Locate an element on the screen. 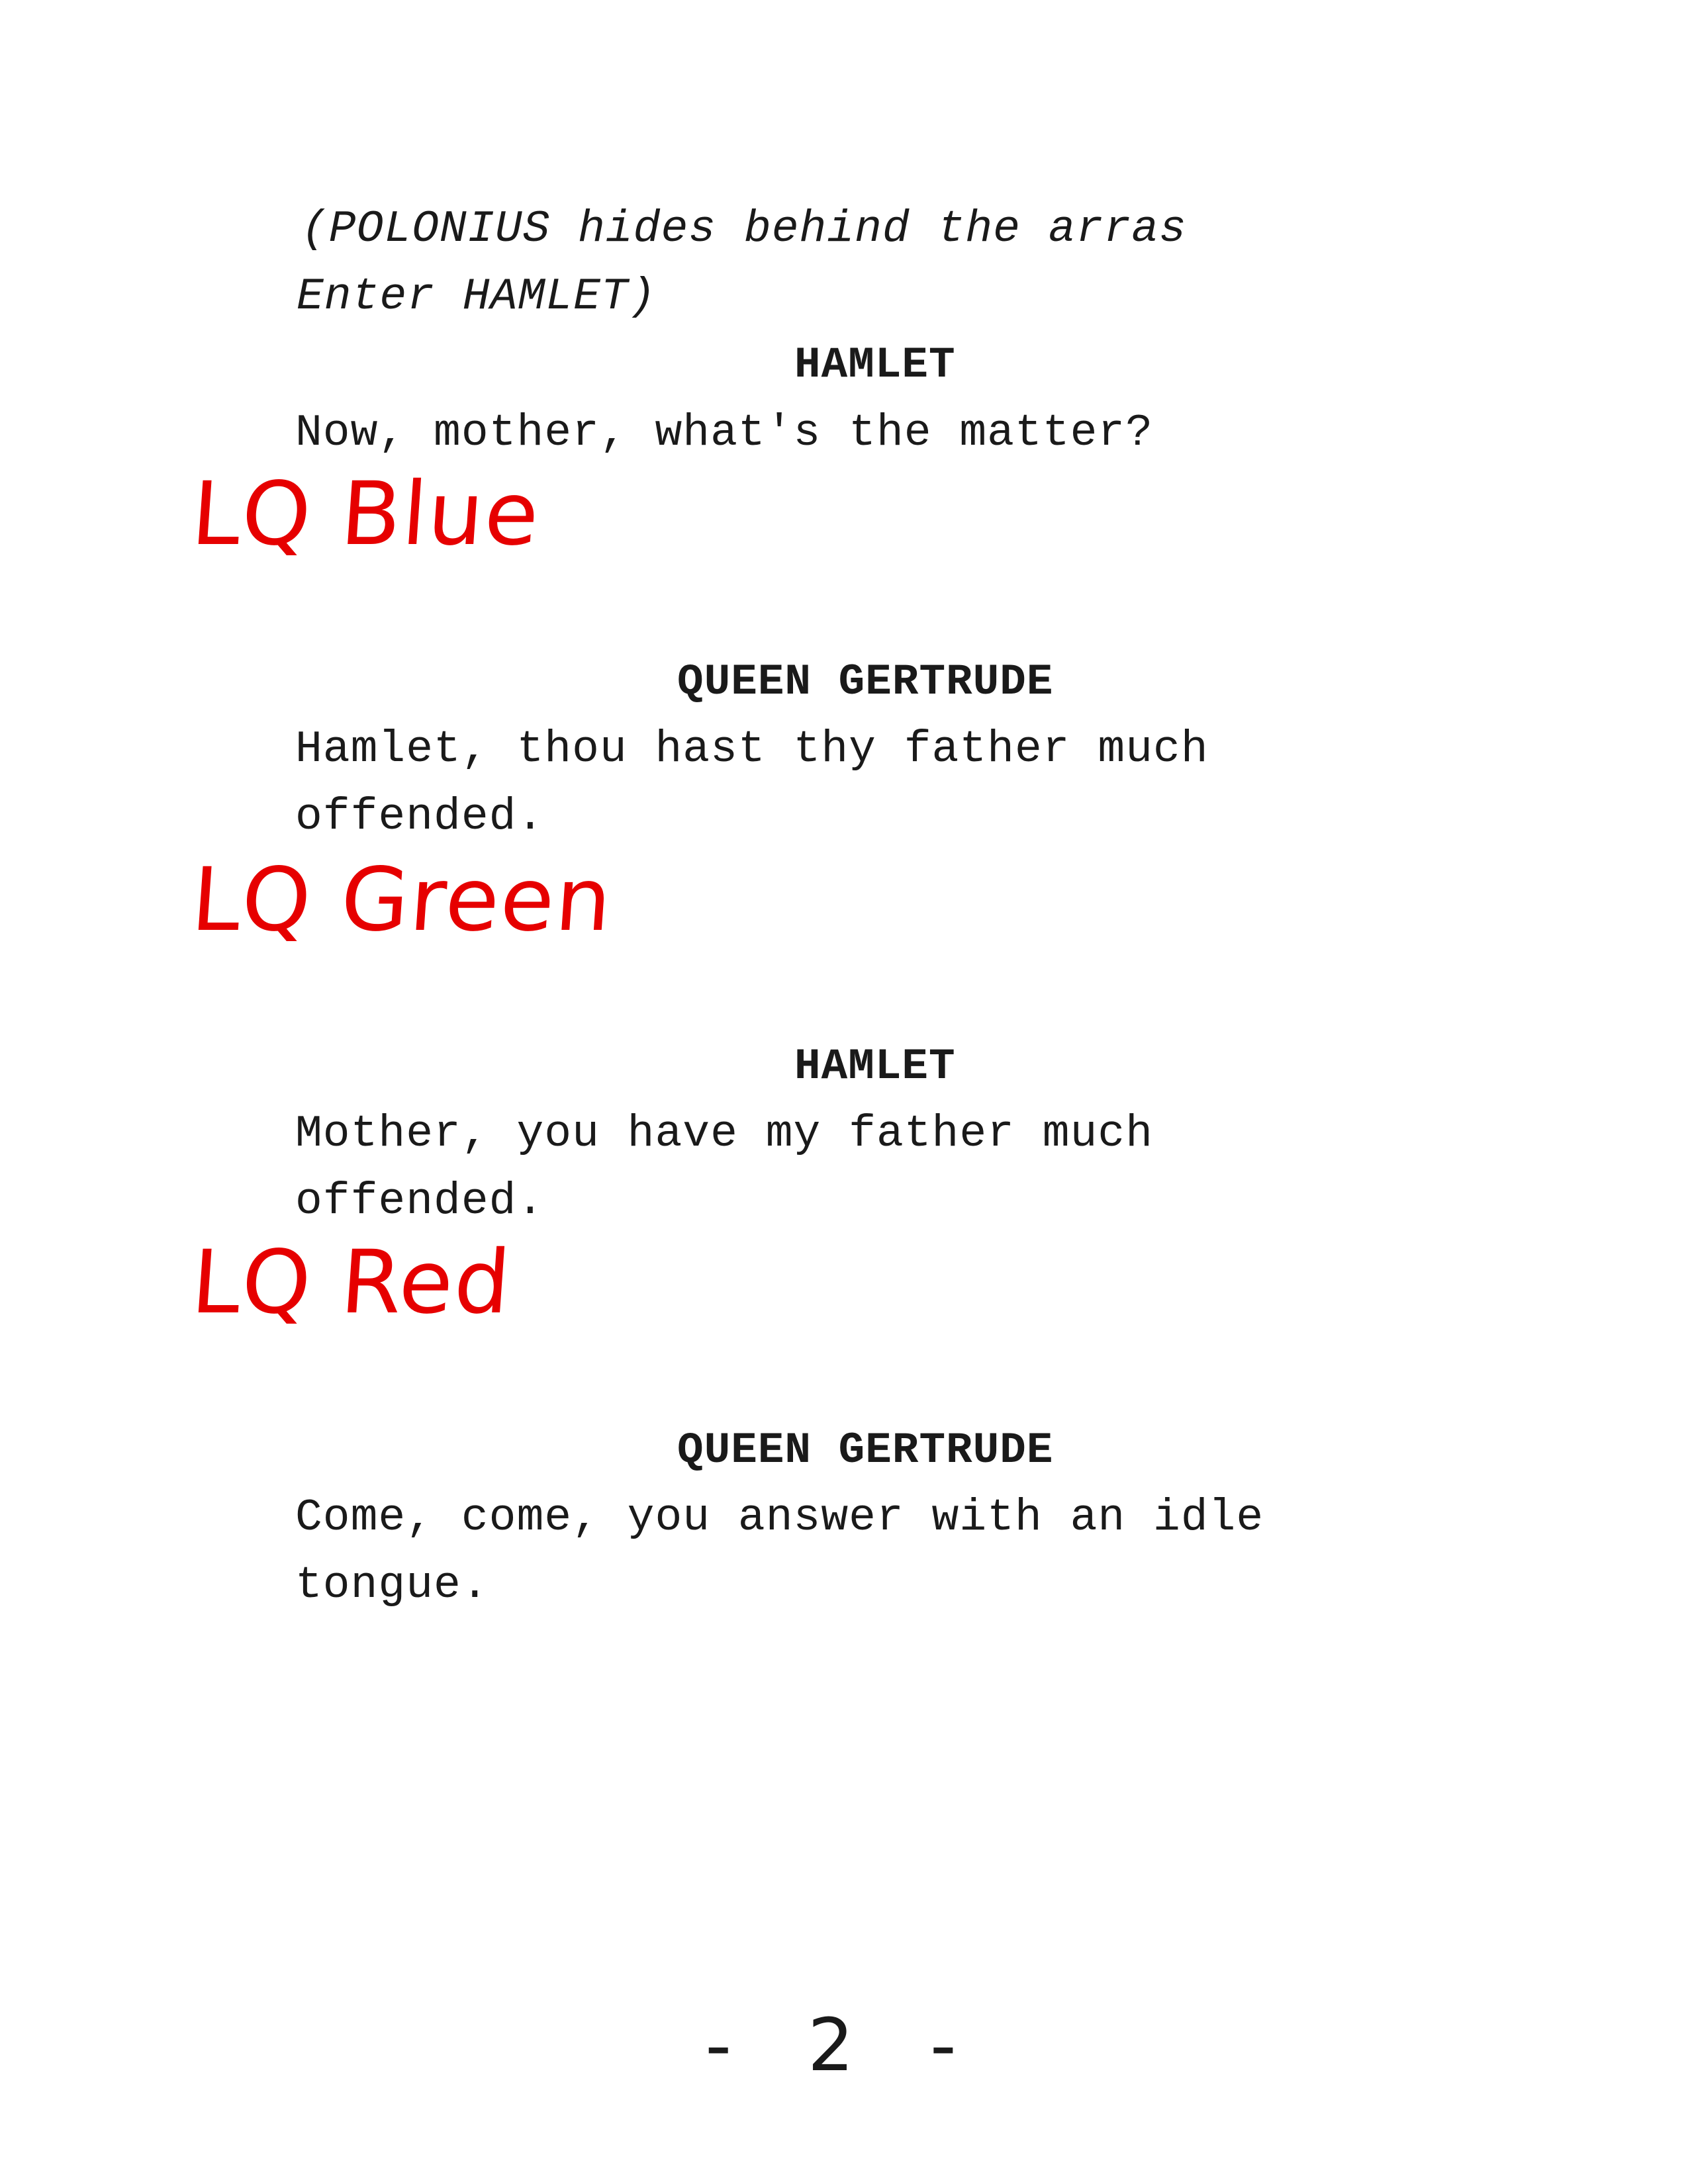  stage-direction-line-1: (POLONIUS hides behind the arras is located at coordinates (744, 229).